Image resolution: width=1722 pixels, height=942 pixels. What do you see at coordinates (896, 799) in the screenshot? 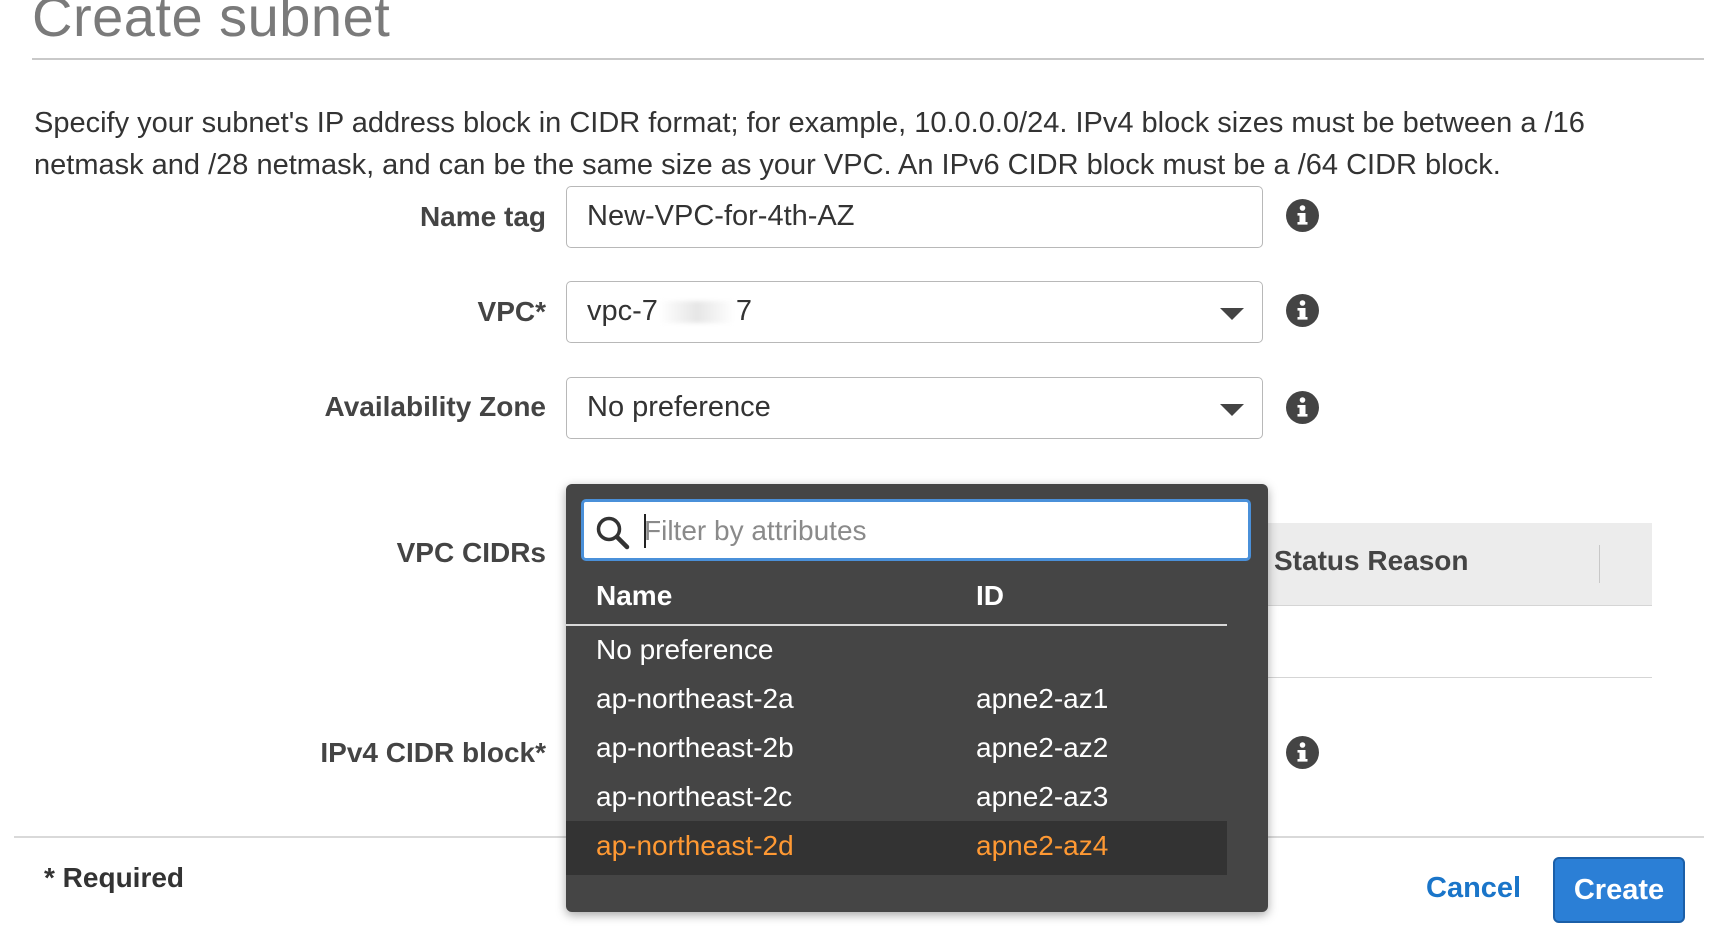
I see `dropdown-option: ap-northeast-2c apne2-az3` at bounding box center [896, 799].